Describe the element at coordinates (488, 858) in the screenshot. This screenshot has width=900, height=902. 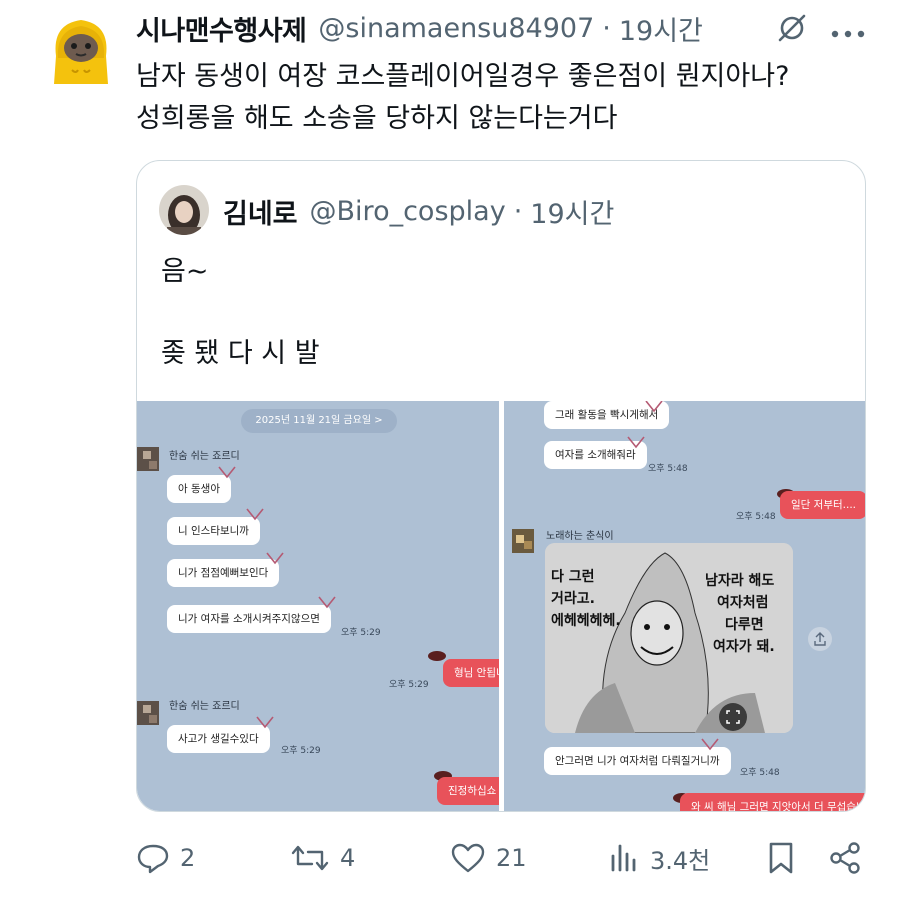
I see `like-button: 21` at that location.